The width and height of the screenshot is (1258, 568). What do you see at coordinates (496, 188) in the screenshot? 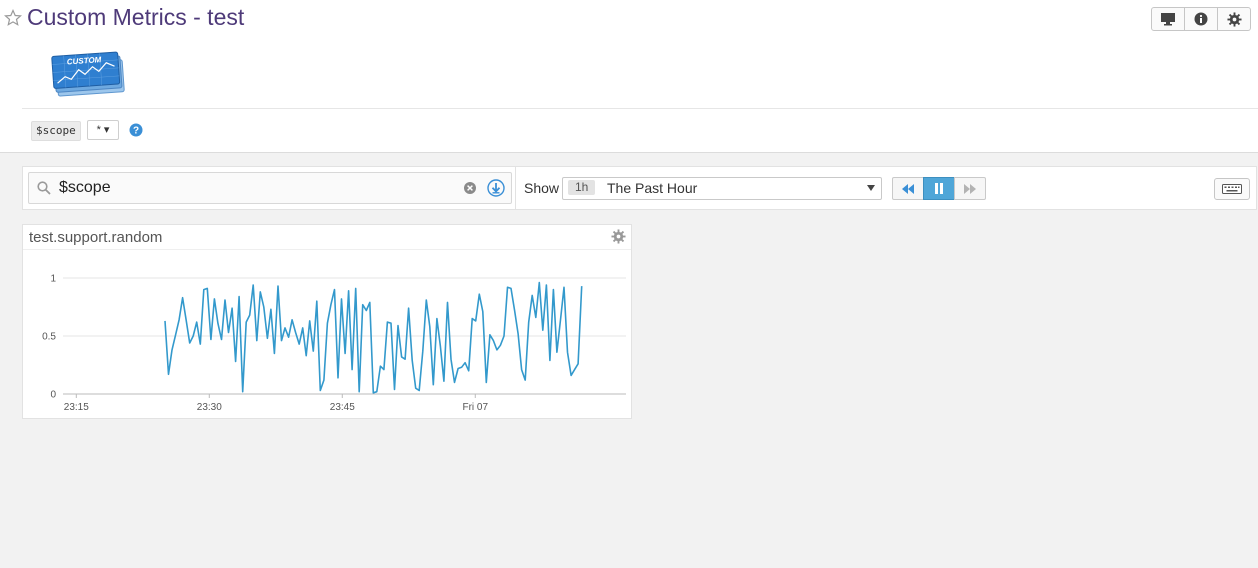
I see `save-icon` at bounding box center [496, 188].